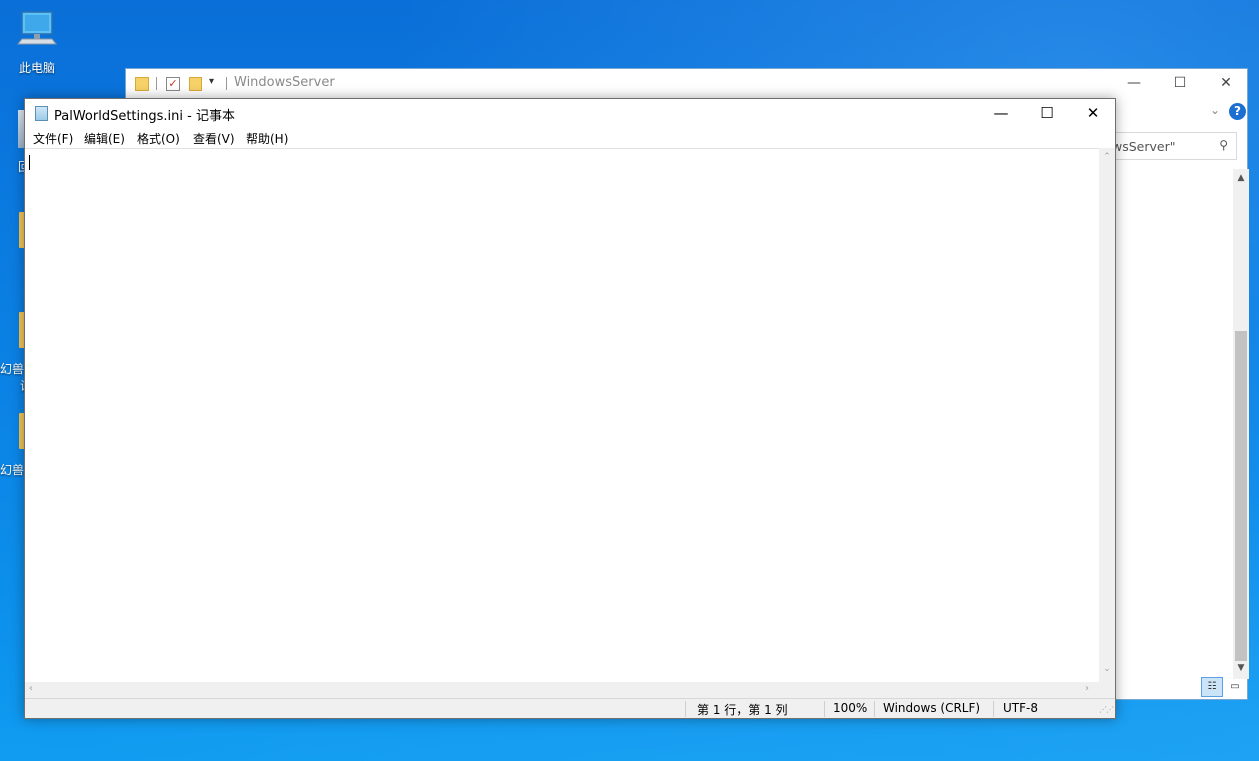 The height and width of the screenshot is (761, 1259). I want to click on customize-dropdown-icon: ▾, so click(211, 84).